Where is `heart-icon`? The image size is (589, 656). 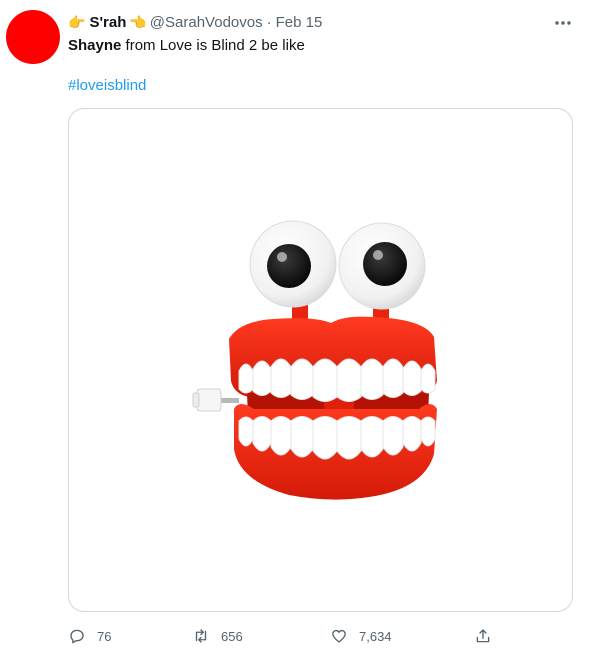 heart-icon is located at coordinates (339, 636).